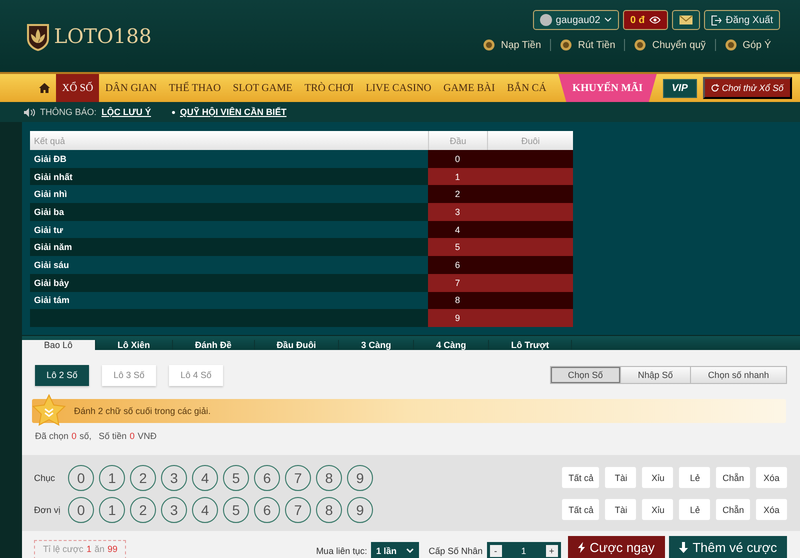 The image size is (800, 558). What do you see at coordinates (395, 550) in the screenshot?
I see `repeat-select: 1 lần` at bounding box center [395, 550].